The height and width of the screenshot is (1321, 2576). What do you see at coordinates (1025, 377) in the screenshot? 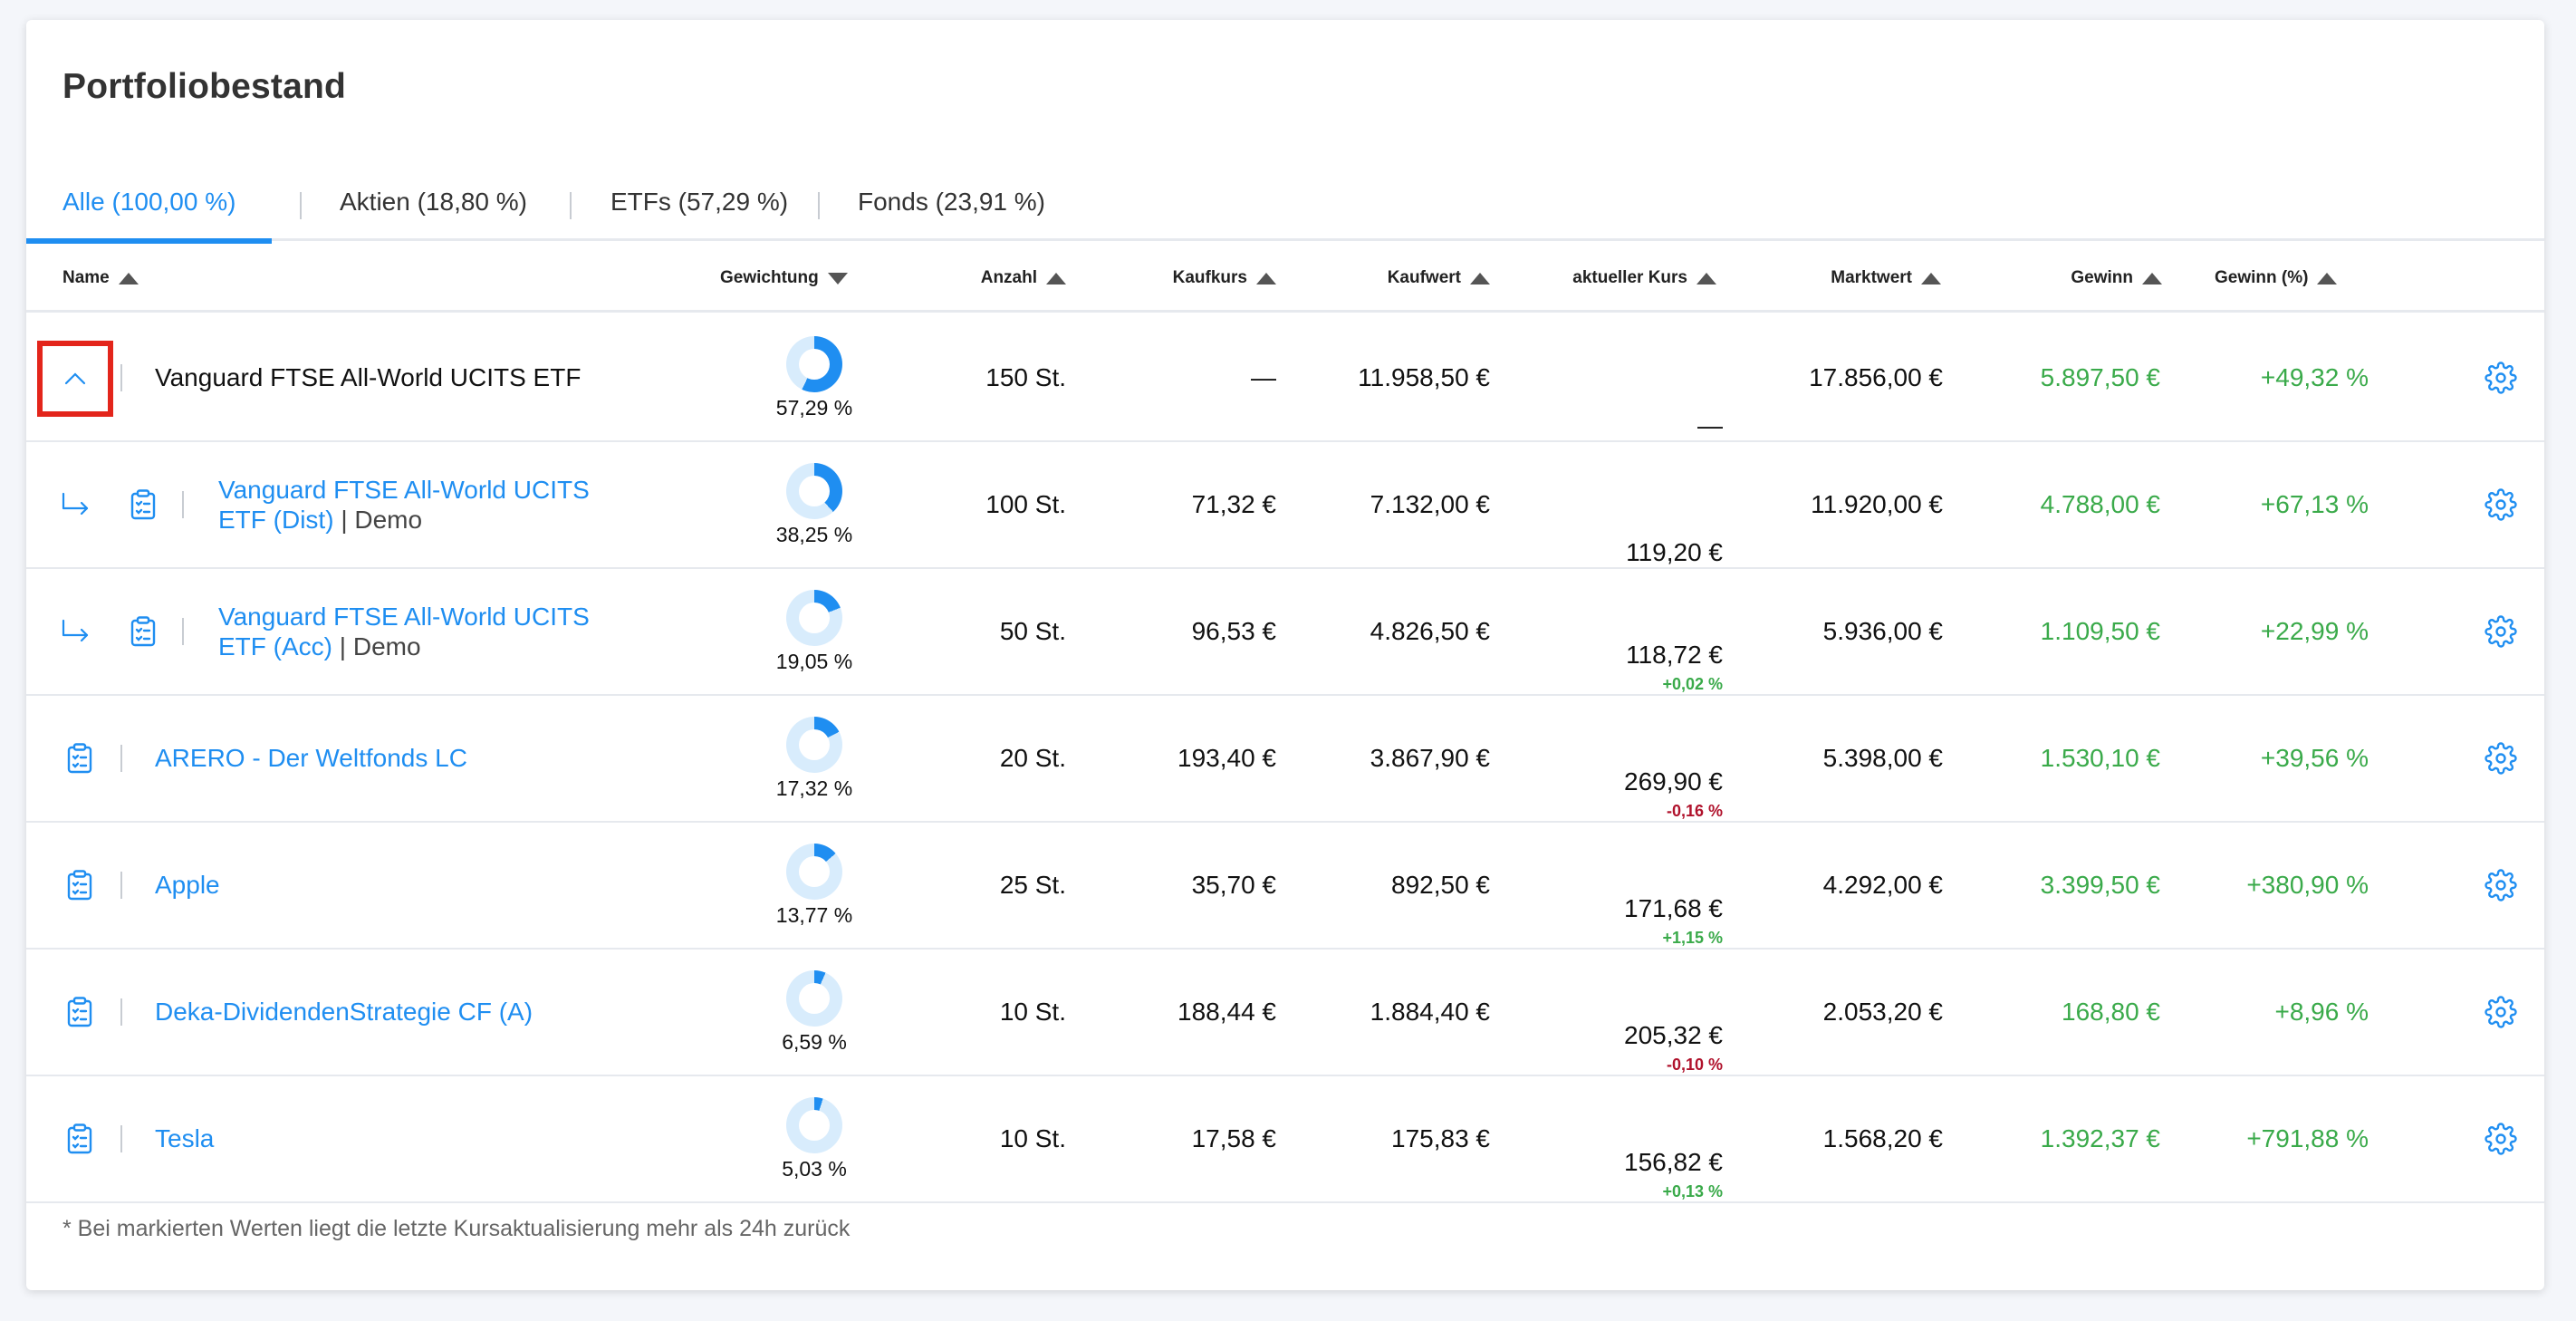
I see `quantity: 150 St.` at bounding box center [1025, 377].